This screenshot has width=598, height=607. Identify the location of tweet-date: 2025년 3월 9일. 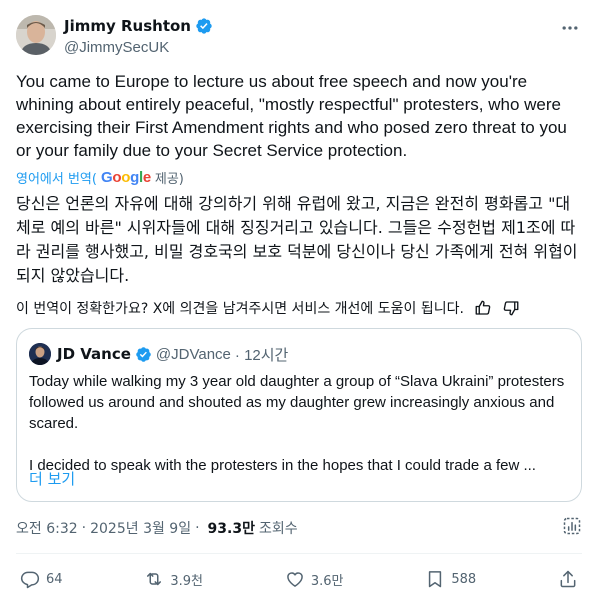
(140, 528).